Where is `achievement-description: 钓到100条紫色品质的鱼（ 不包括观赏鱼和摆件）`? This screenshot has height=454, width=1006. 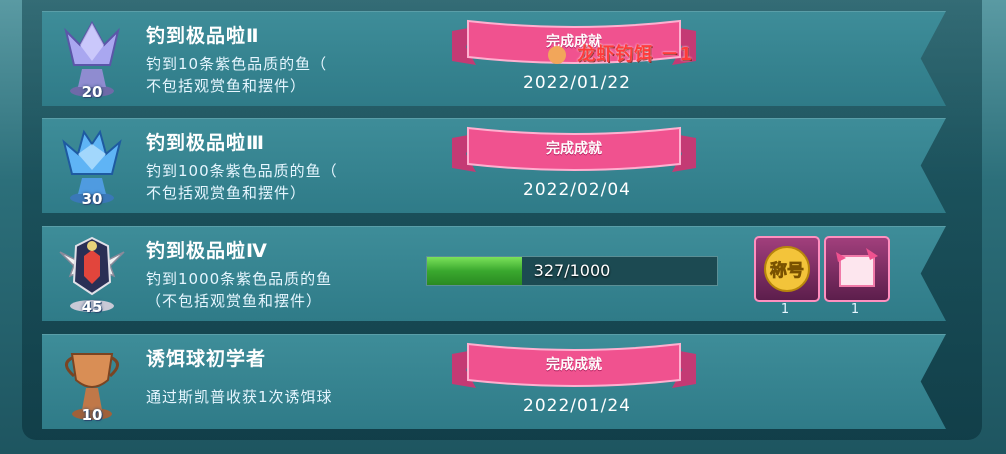 achievement-description: 钓到100条紫色品质的鱼（ 不包括观赏鱼和摆件） is located at coordinates (242, 182).